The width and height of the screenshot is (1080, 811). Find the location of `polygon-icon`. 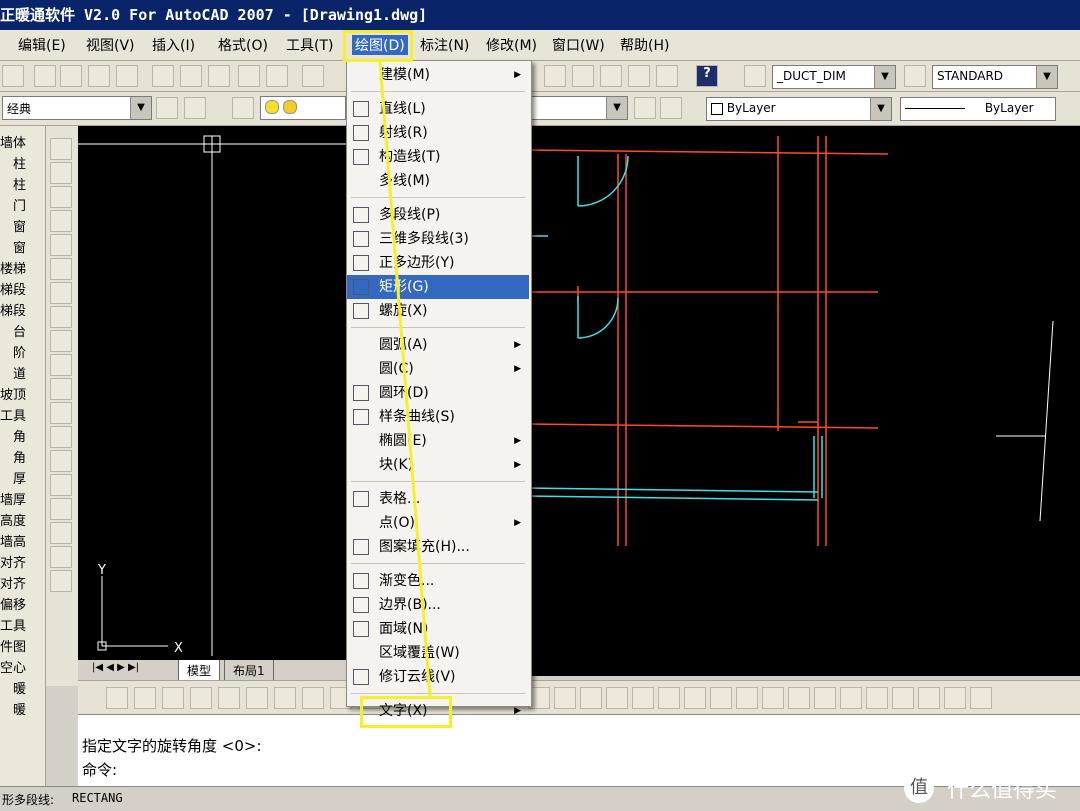

polygon-icon is located at coordinates (61, 221).